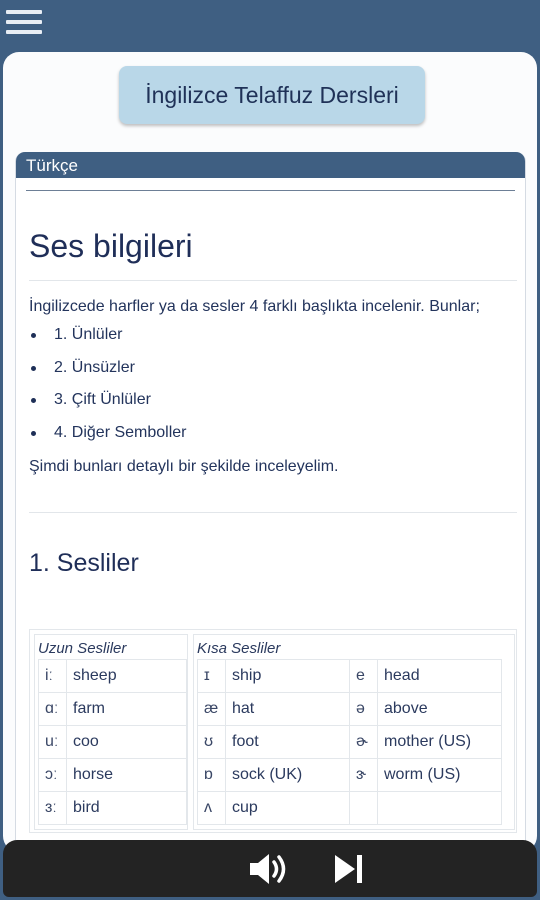 Image resolution: width=540 pixels, height=900 pixels. Describe the element at coordinates (84, 563) in the screenshot. I see `section-title: 1. Sesliler` at that location.